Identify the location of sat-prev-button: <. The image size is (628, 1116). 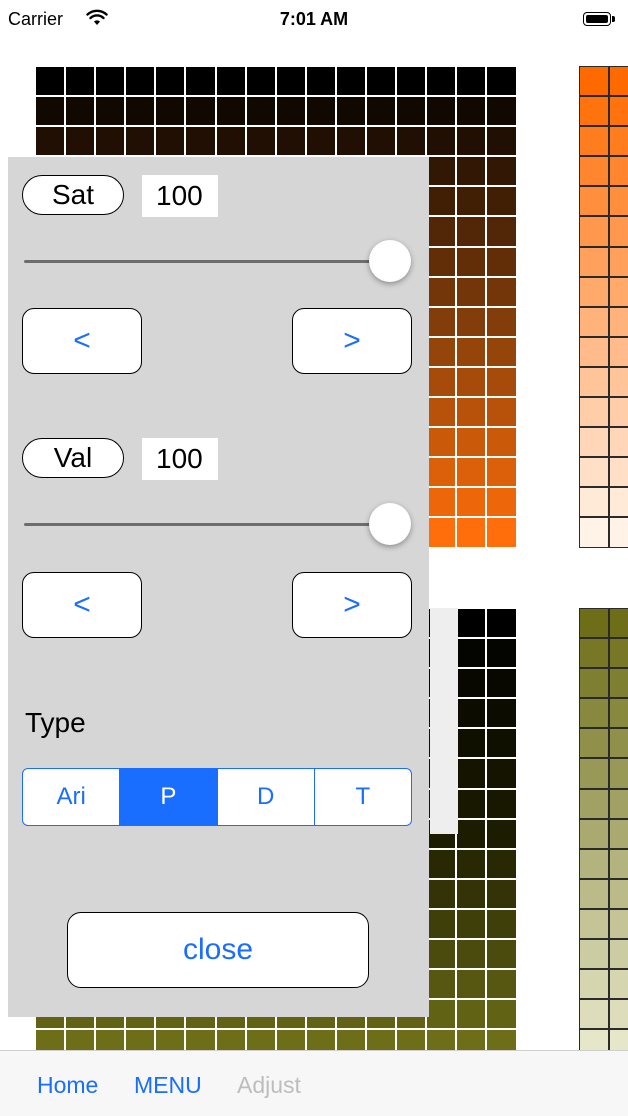
(82, 341).